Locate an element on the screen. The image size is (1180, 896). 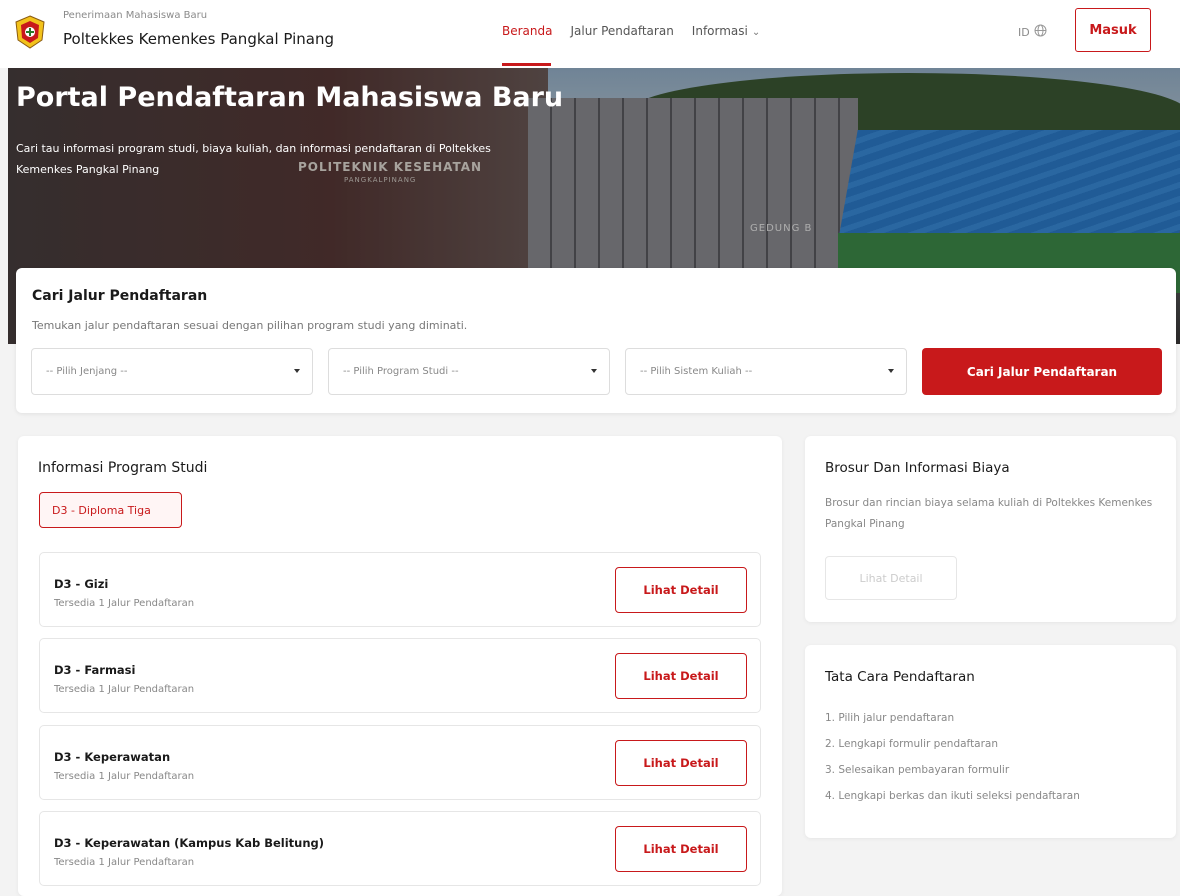
program-name: D3 - Keperawatan (Kampus Kab Belitung) is located at coordinates (189, 843).